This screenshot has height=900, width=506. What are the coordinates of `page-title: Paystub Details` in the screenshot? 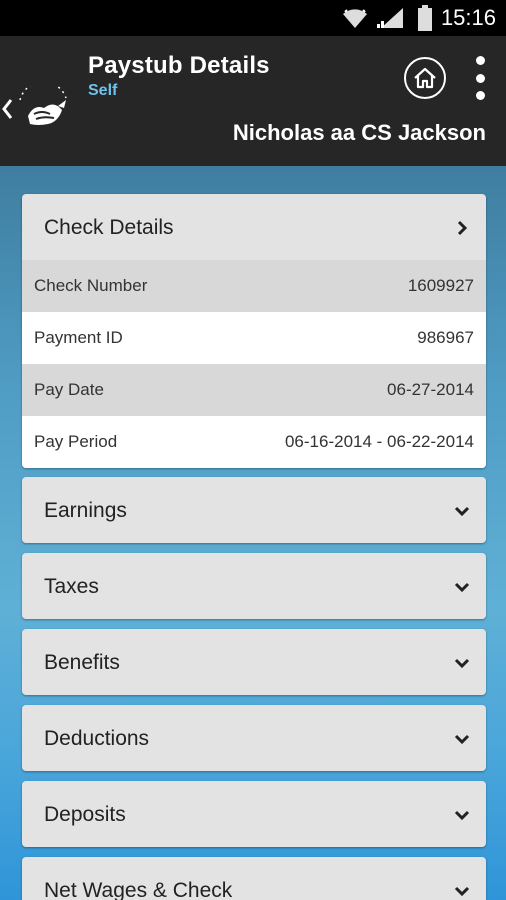 It's located at (179, 65).